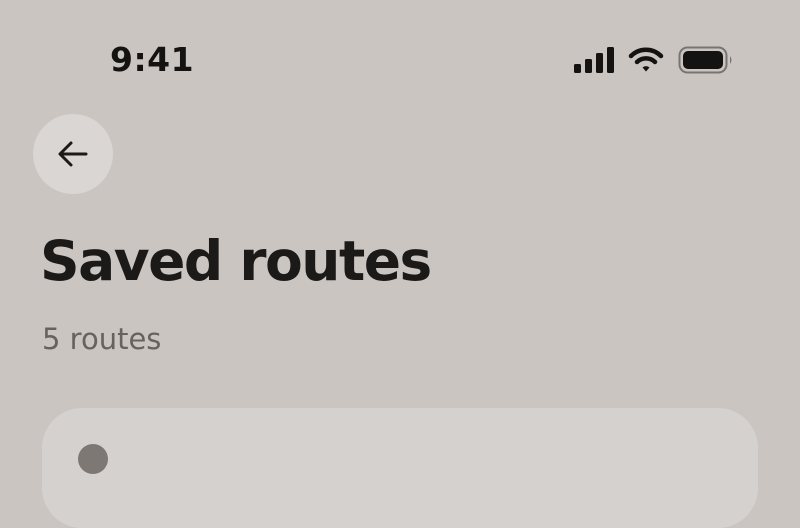 The image size is (800, 528). What do you see at coordinates (102, 339) in the screenshot?
I see `route-count: 5 routes` at bounding box center [102, 339].